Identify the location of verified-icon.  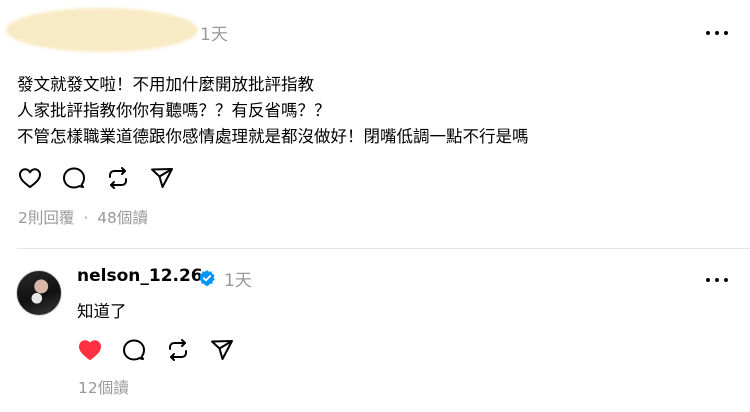
(207, 278).